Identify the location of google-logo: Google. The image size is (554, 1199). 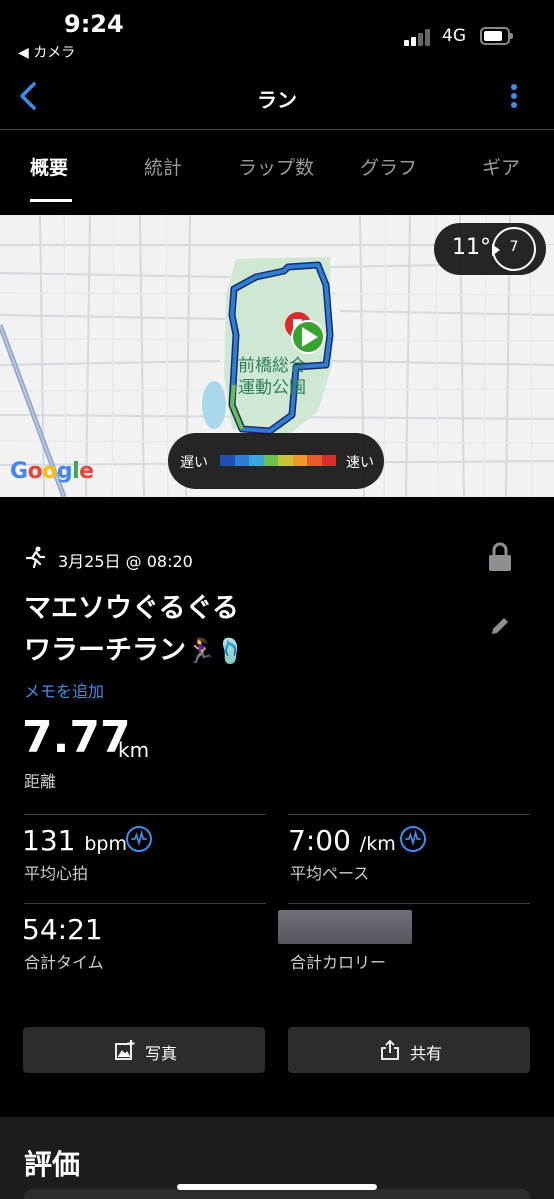
(52, 471).